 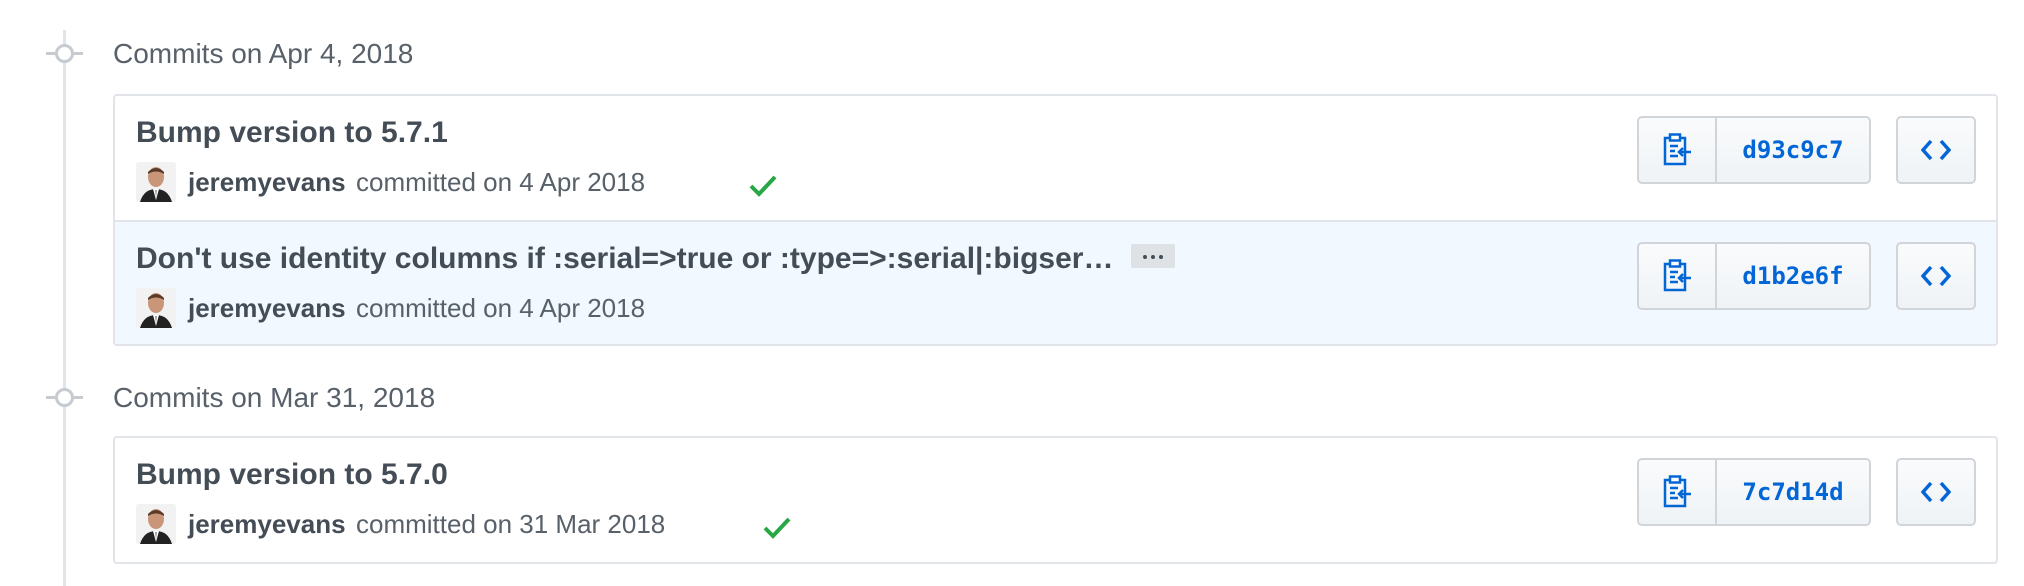 I want to click on commit-message: Bump version to 5.7.1, so click(x=292, y=133).